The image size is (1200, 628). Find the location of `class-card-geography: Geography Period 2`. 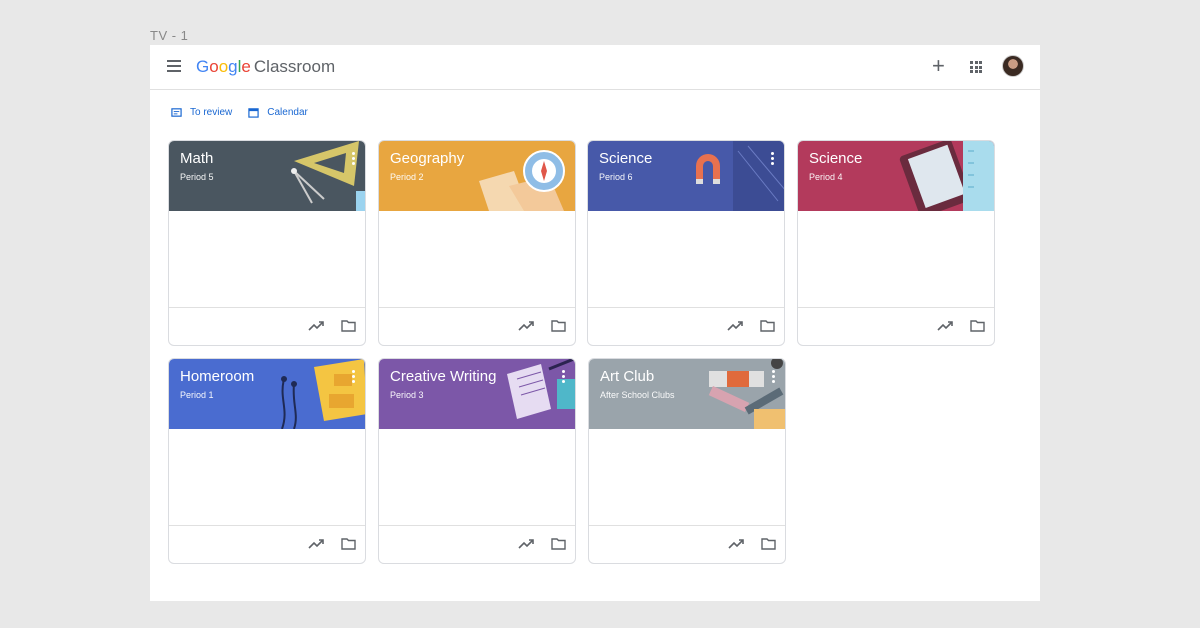

class-card-geography: Geography Period 2 is located at coordinates (477, 243).